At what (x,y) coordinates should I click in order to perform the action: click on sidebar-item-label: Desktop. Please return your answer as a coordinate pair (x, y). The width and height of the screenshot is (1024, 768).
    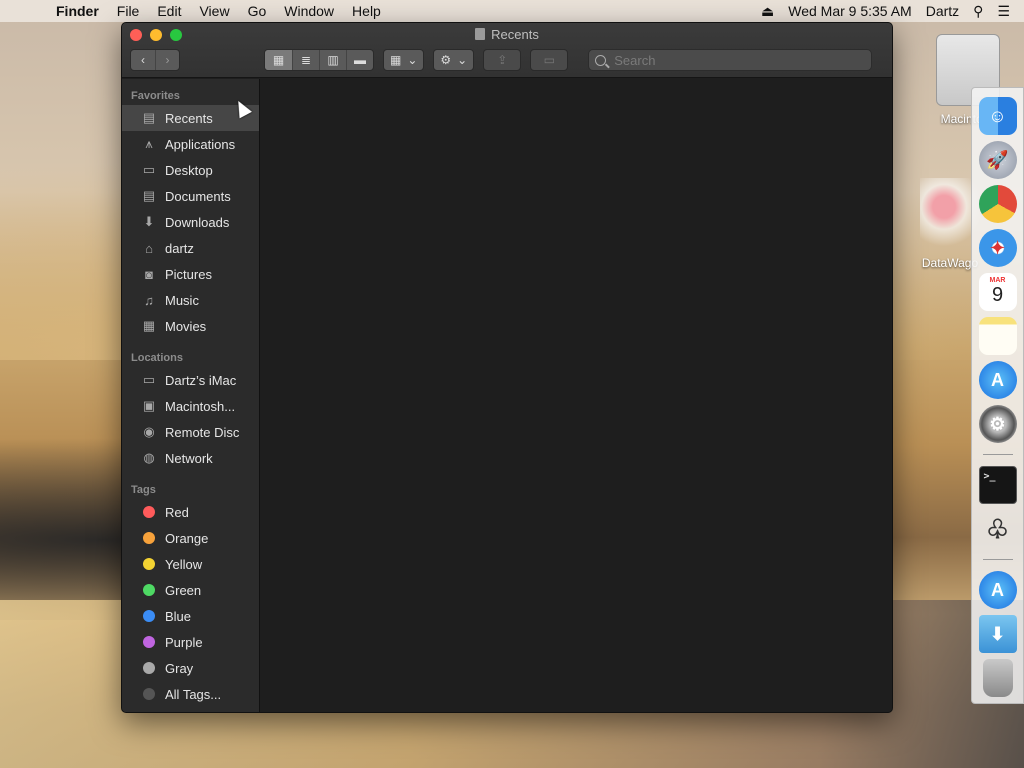
    Looking at the image, I should click on (189, 170).